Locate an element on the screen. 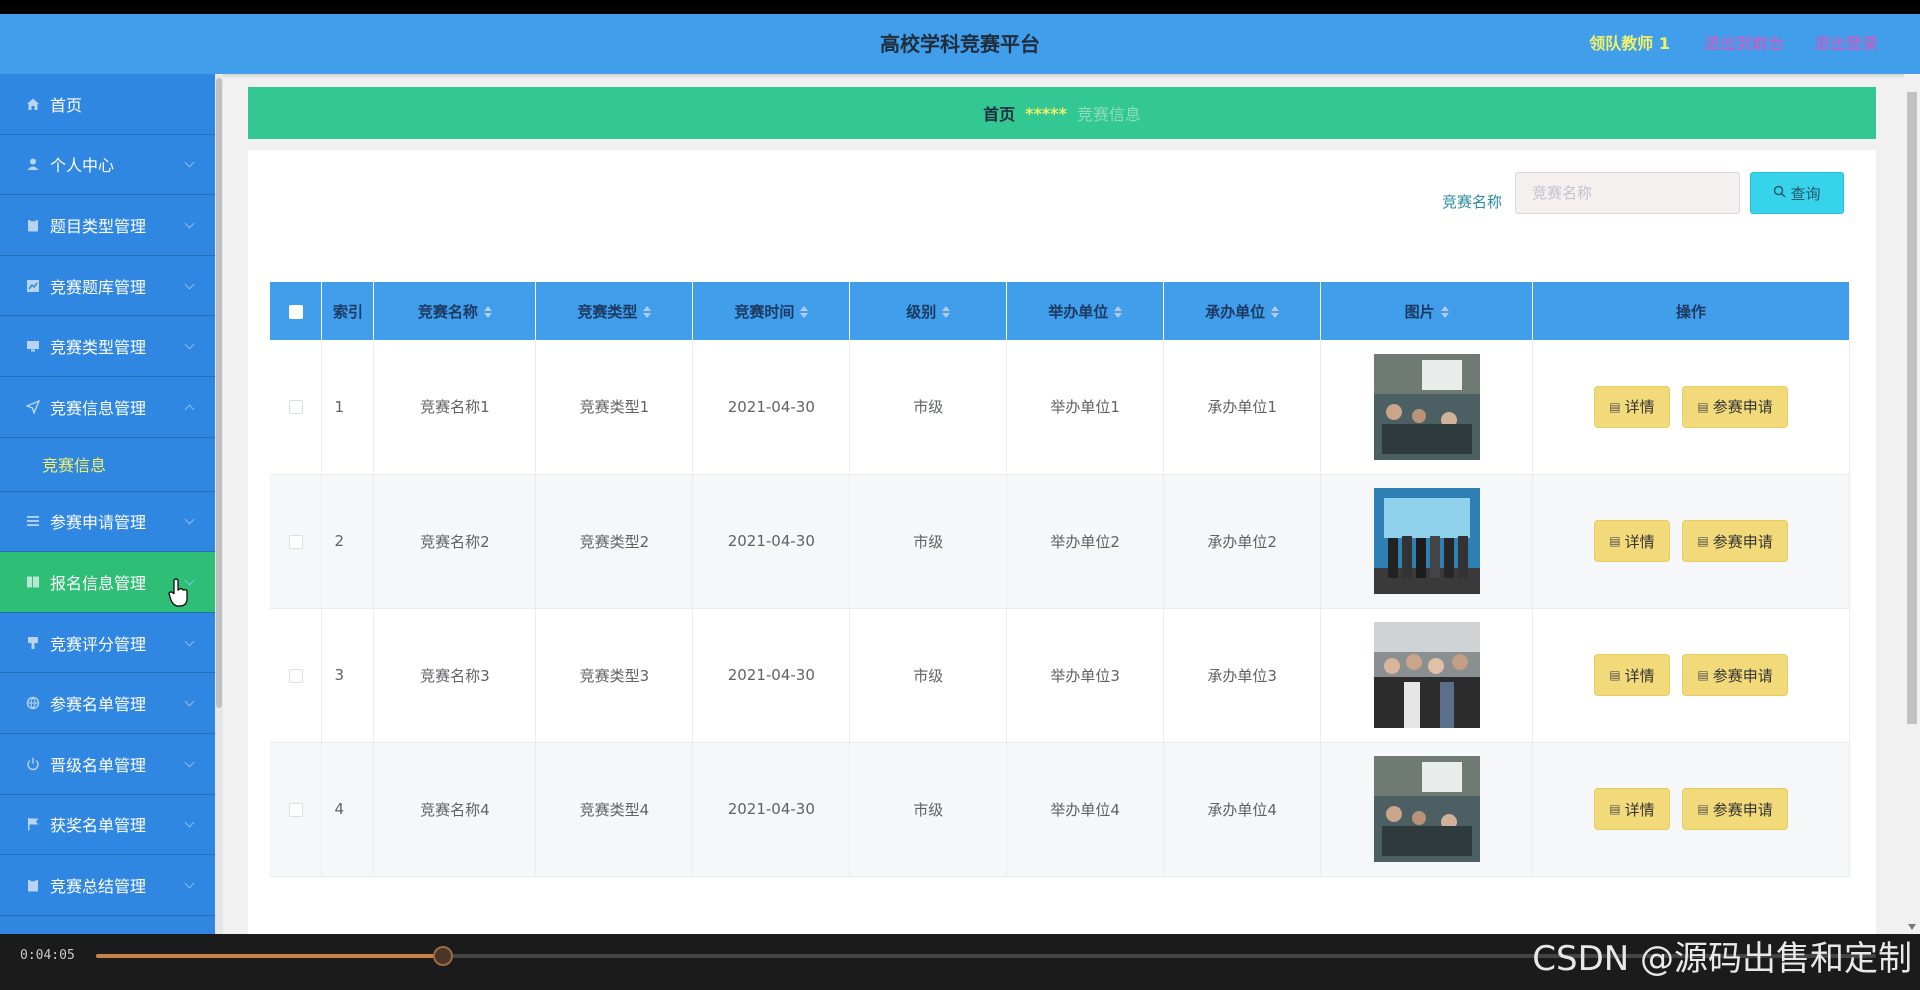 This screenshot has width=1920, height=990. main-scrollbar is located at coordinates (1912, 504).